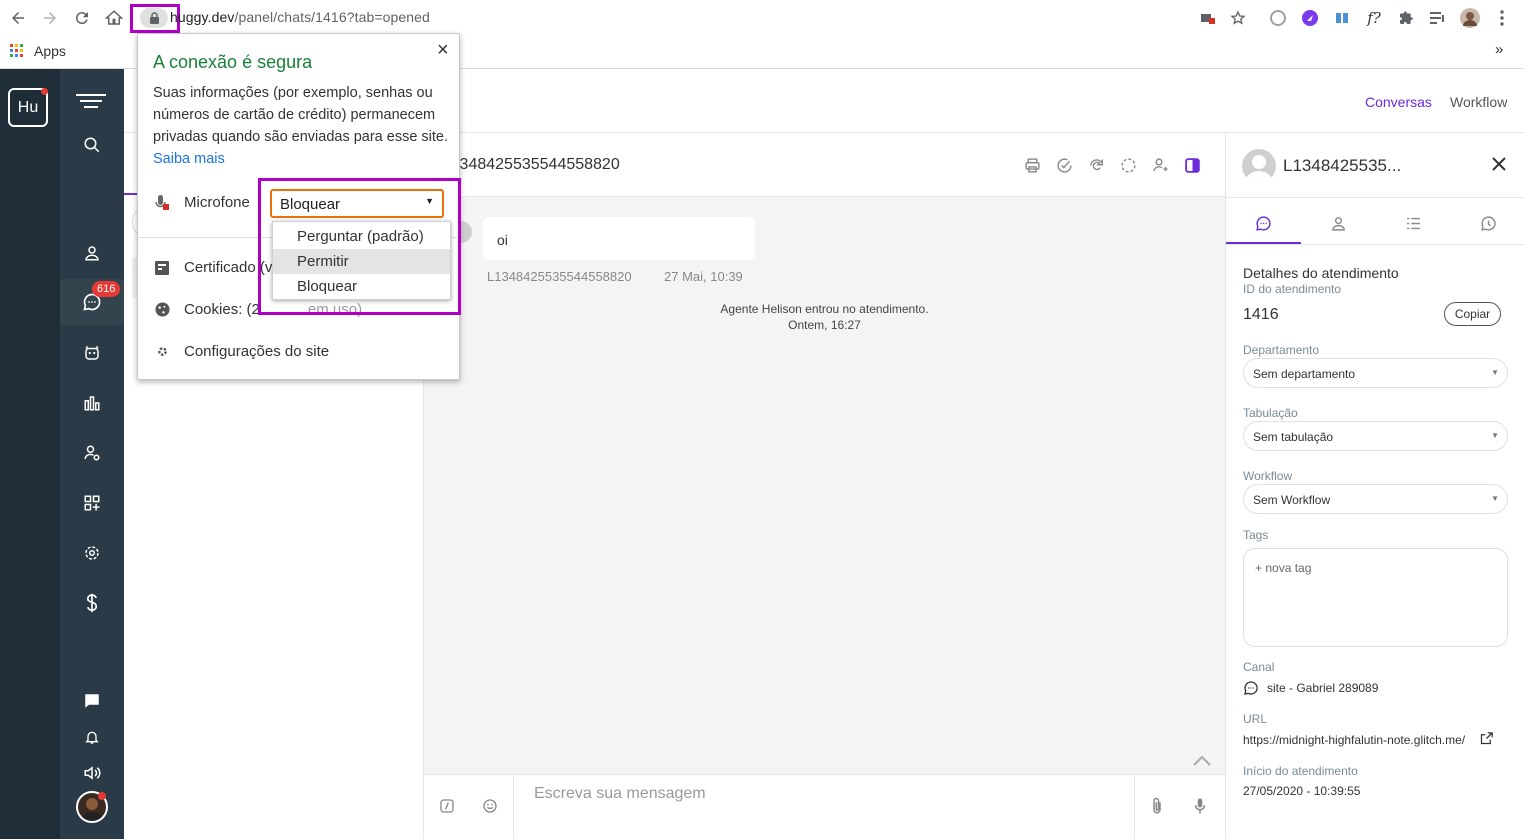  I want to click on finish-check-icon, so click(1064, 165).